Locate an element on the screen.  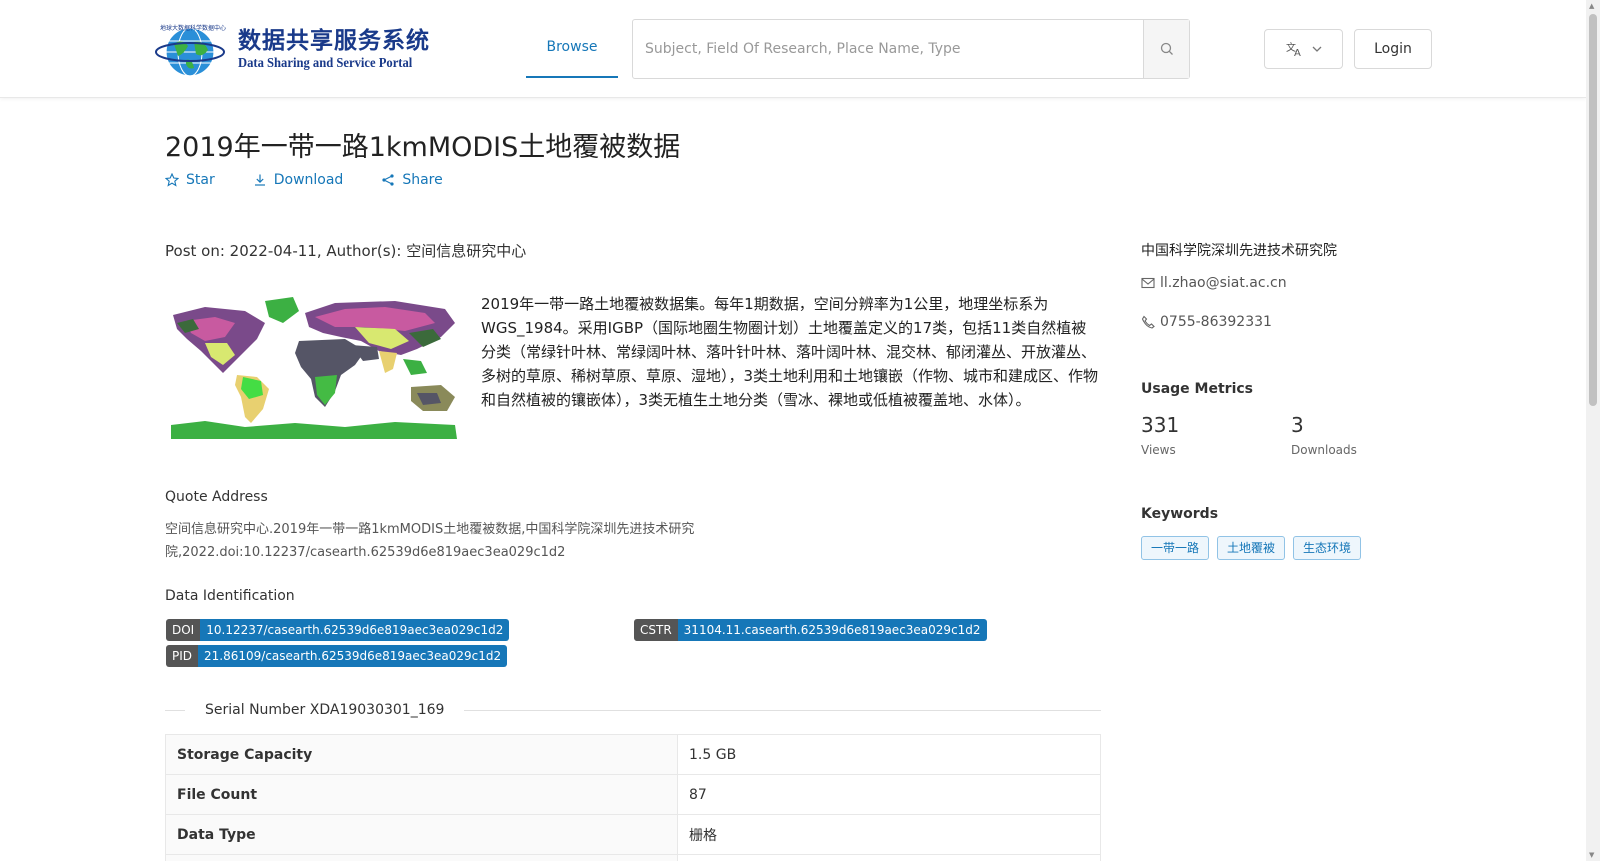
keyword-tag: 生态环境 is located at coordinates (1327, 548).